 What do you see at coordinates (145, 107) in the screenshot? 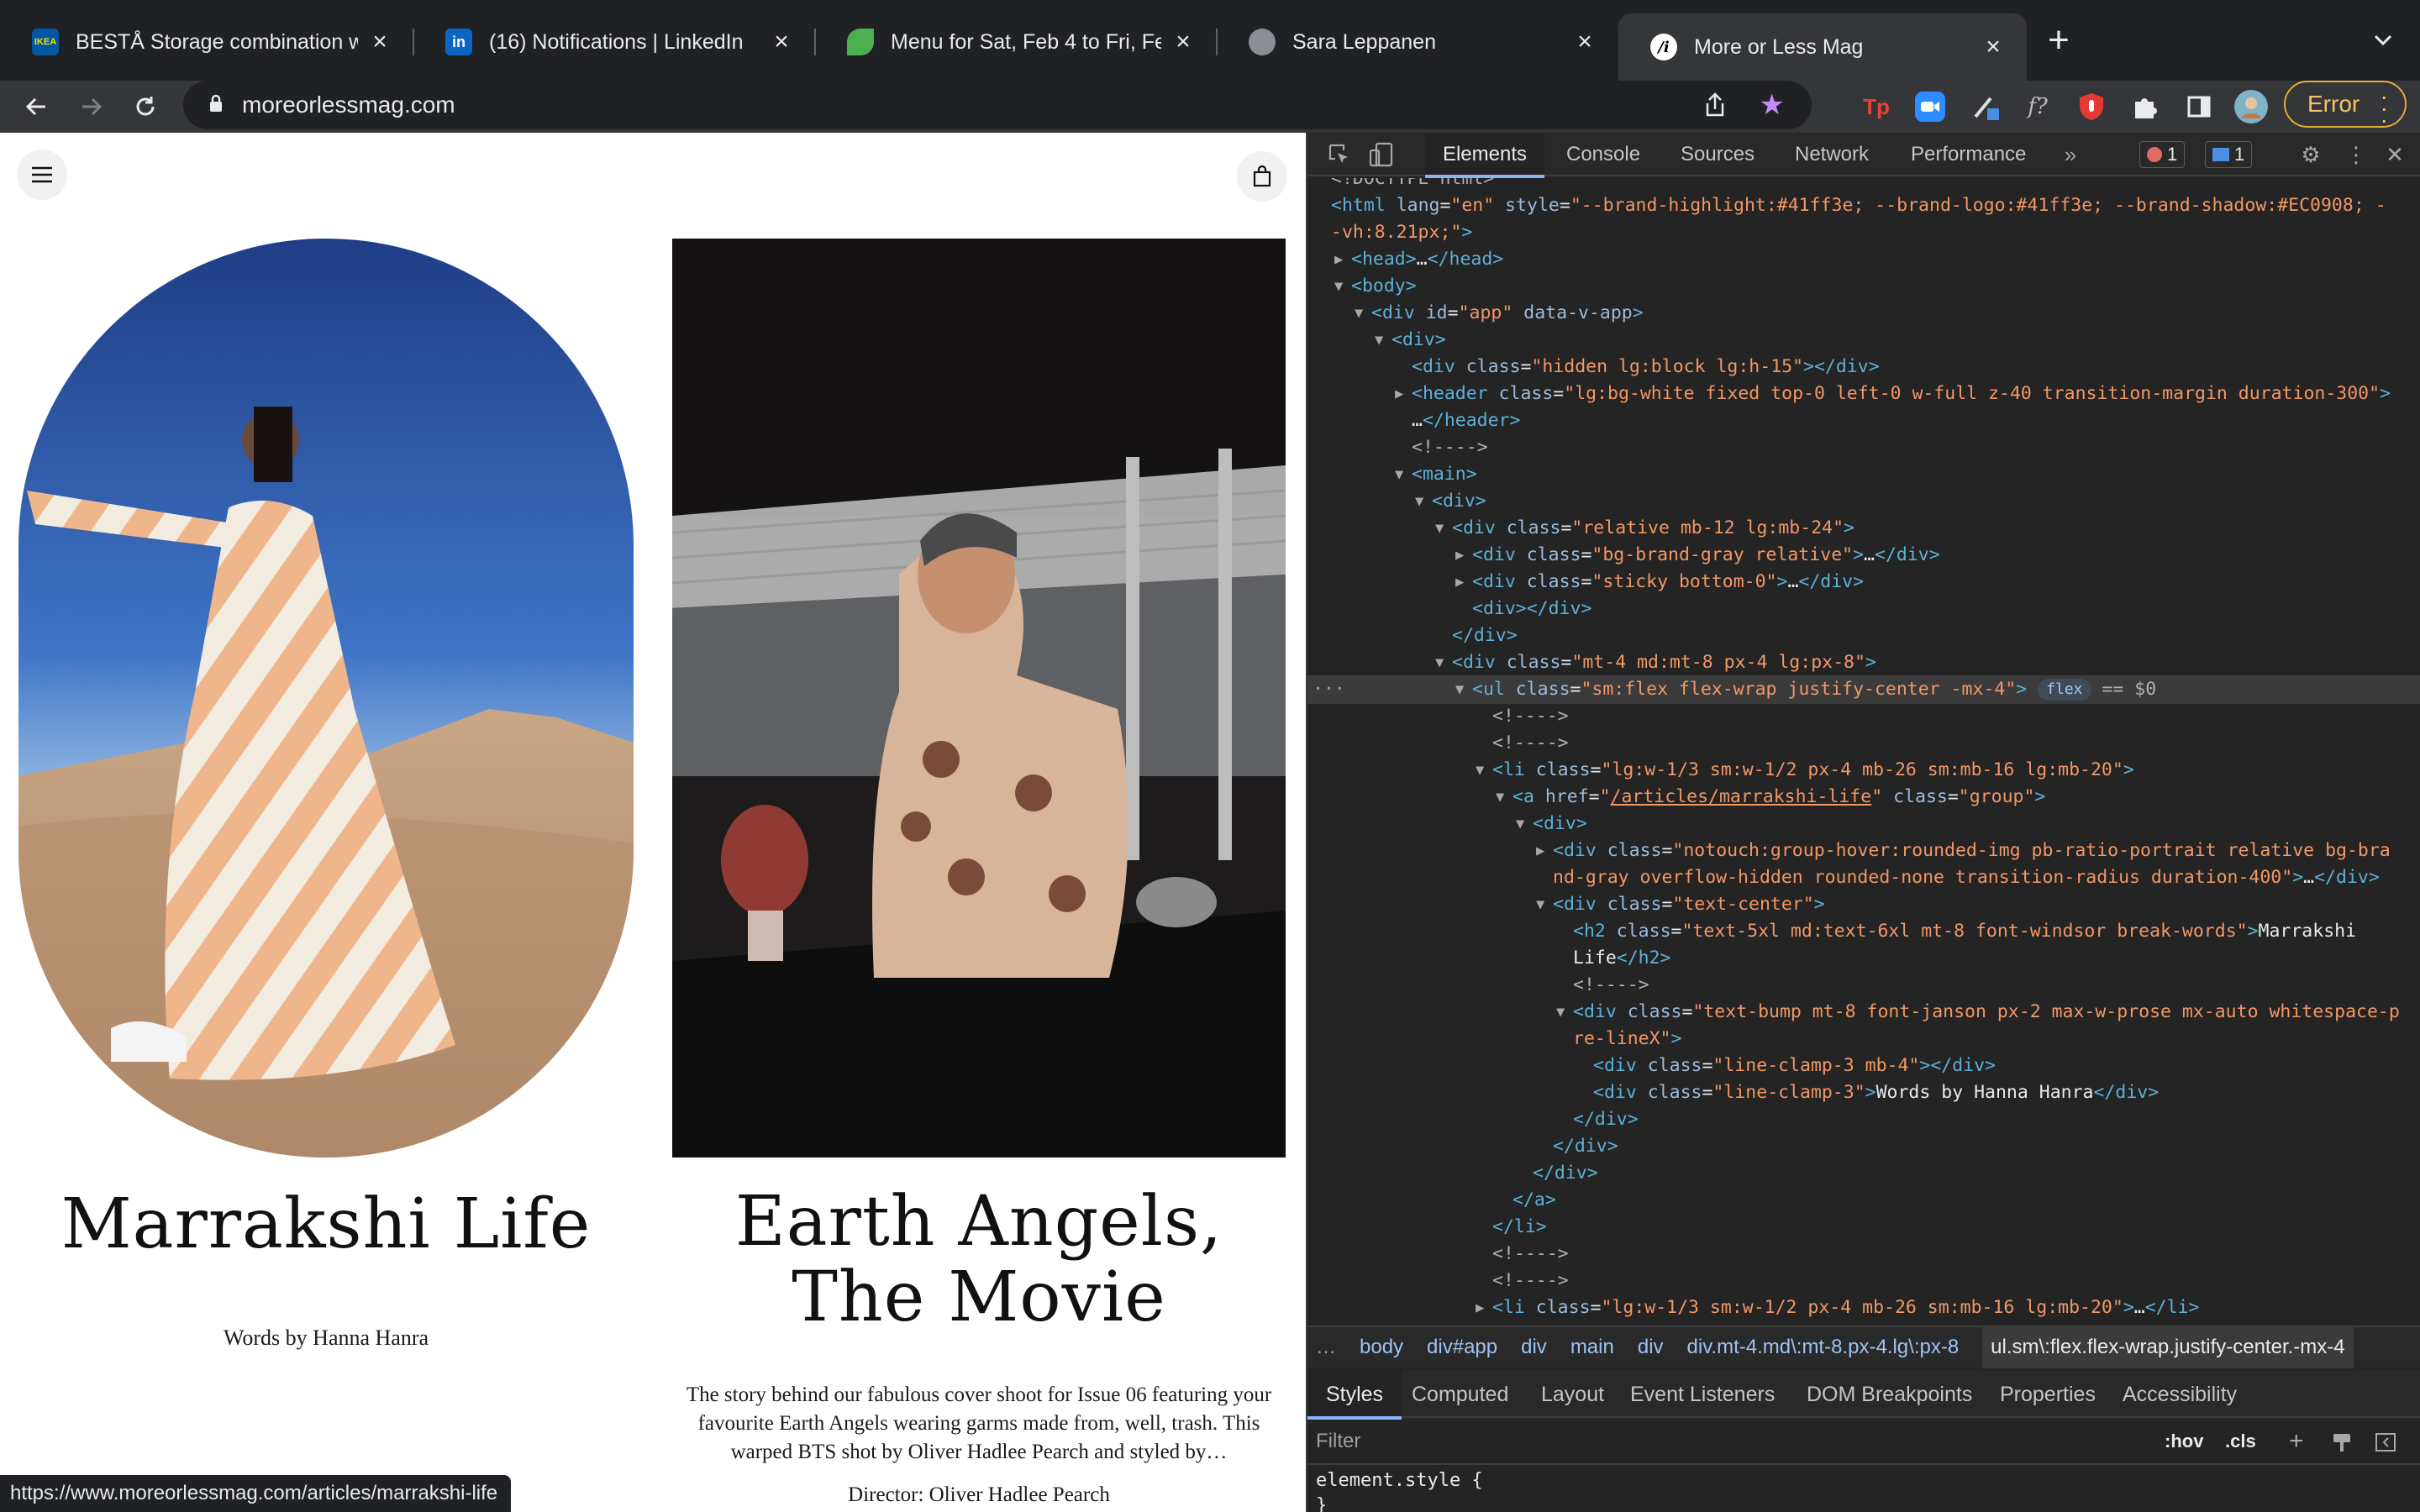
I see `reload-icon` at bounding box center [145, 107].